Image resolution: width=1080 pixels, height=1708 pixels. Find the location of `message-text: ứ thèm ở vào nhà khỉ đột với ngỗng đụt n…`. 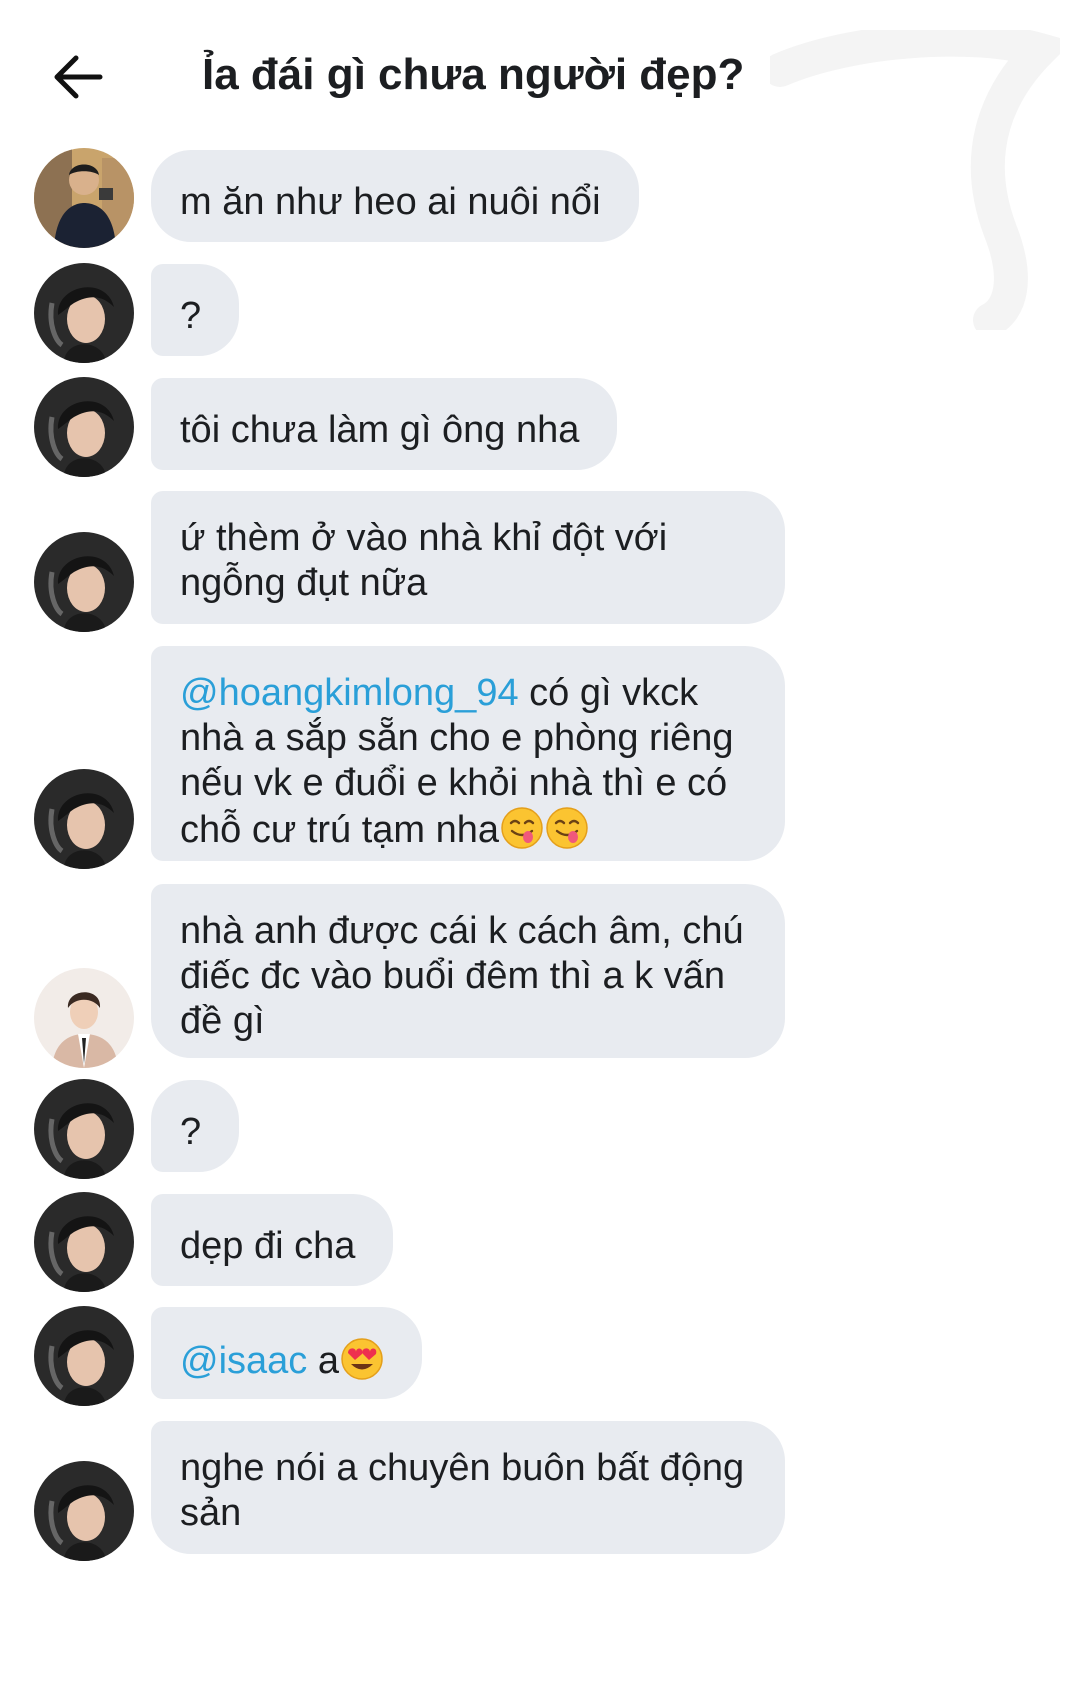

message-text: ứ thèm ở vào nhà khỉ đột với ngỗng đụt n… is located at coordinates (424, 560).